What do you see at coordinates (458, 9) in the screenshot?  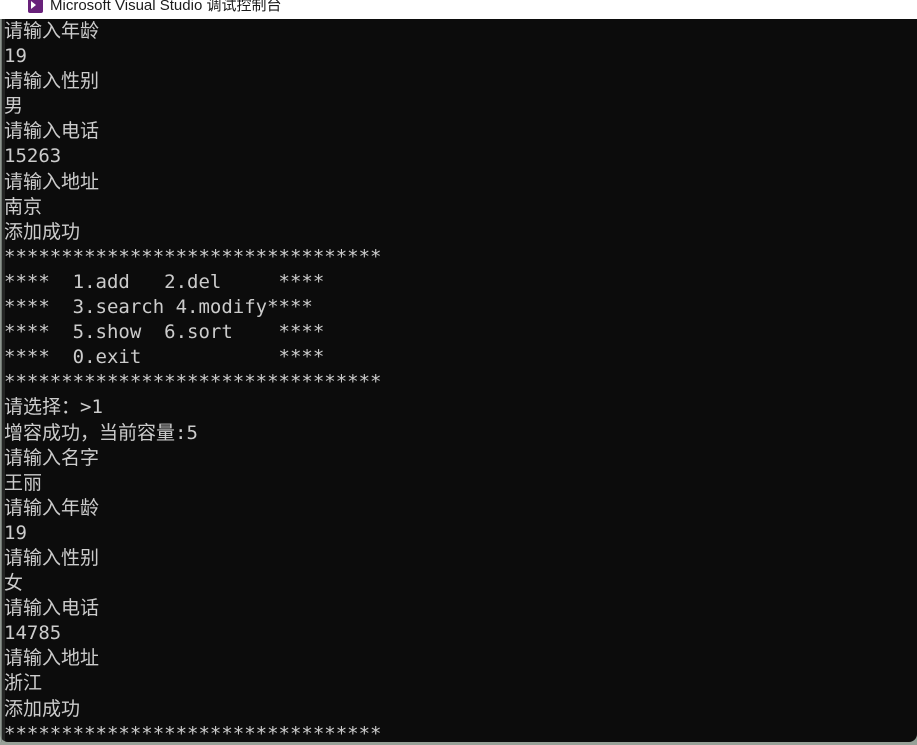 I see `window-title-bar: Microsoft Visual Studio 调试控制台` at bounding box center [458, 9].